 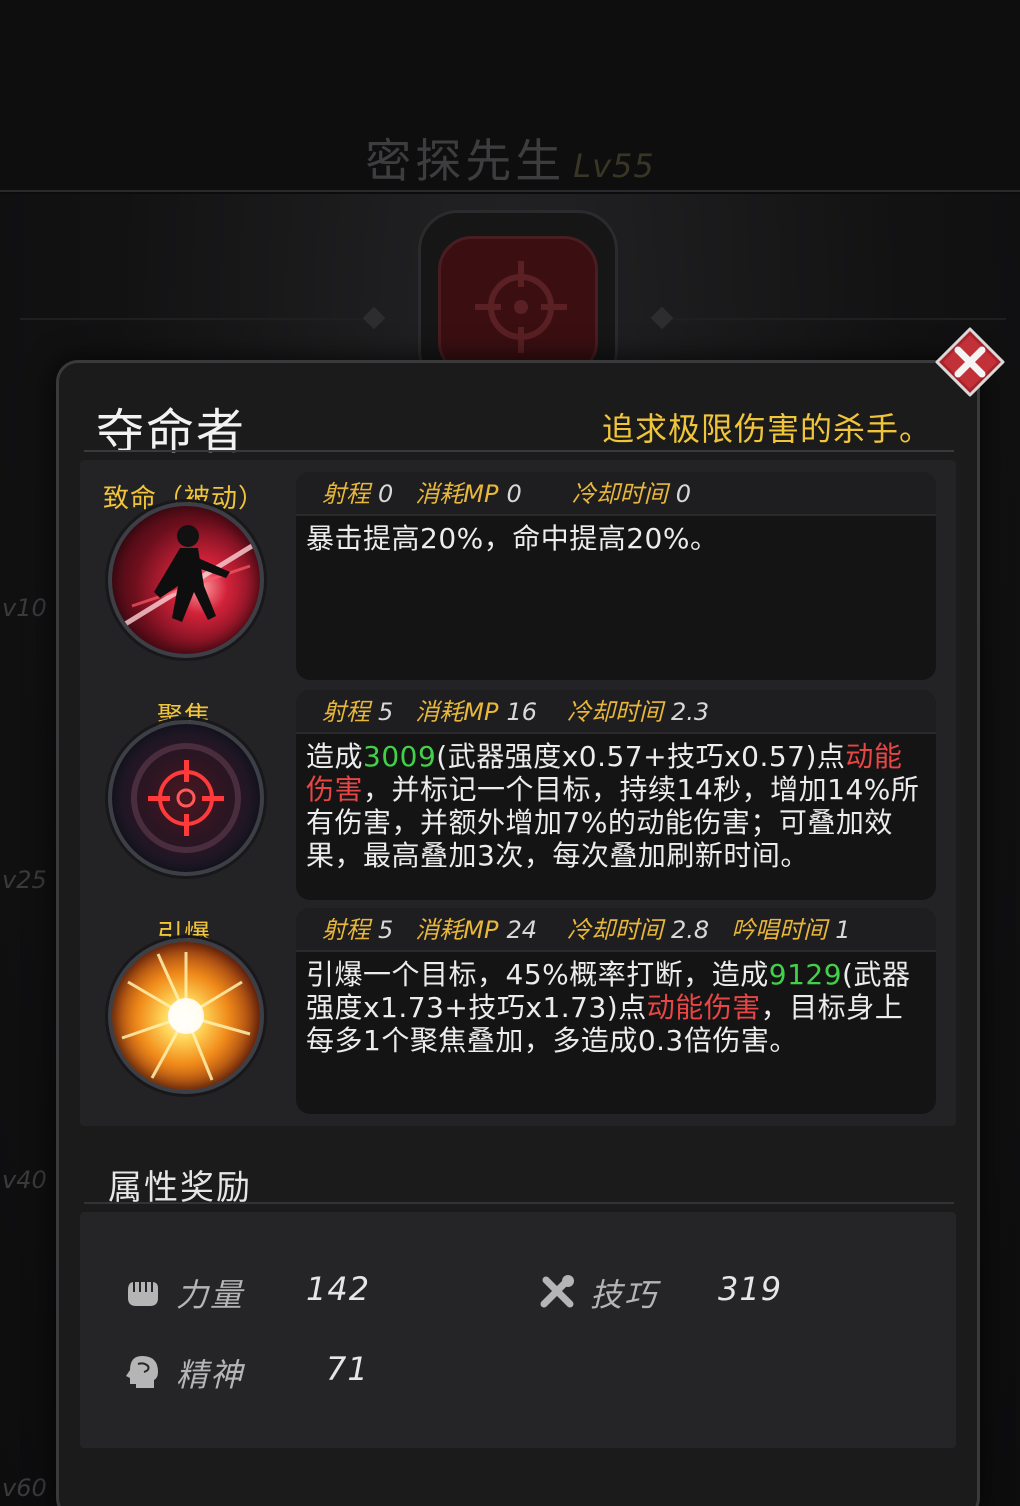 I want to click on stat-value: 24, so click(x=522, y=930).